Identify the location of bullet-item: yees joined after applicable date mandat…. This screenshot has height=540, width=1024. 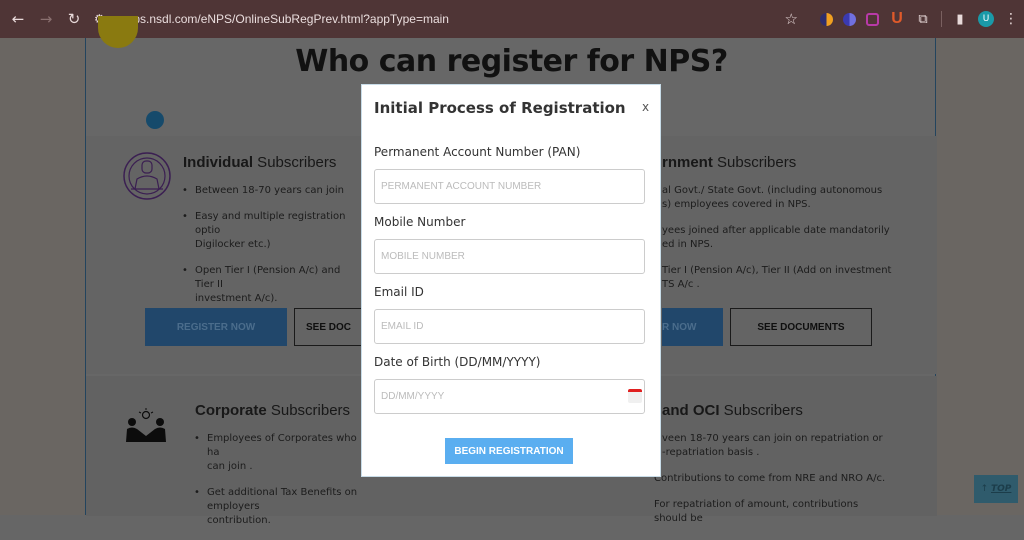
(776, 237).